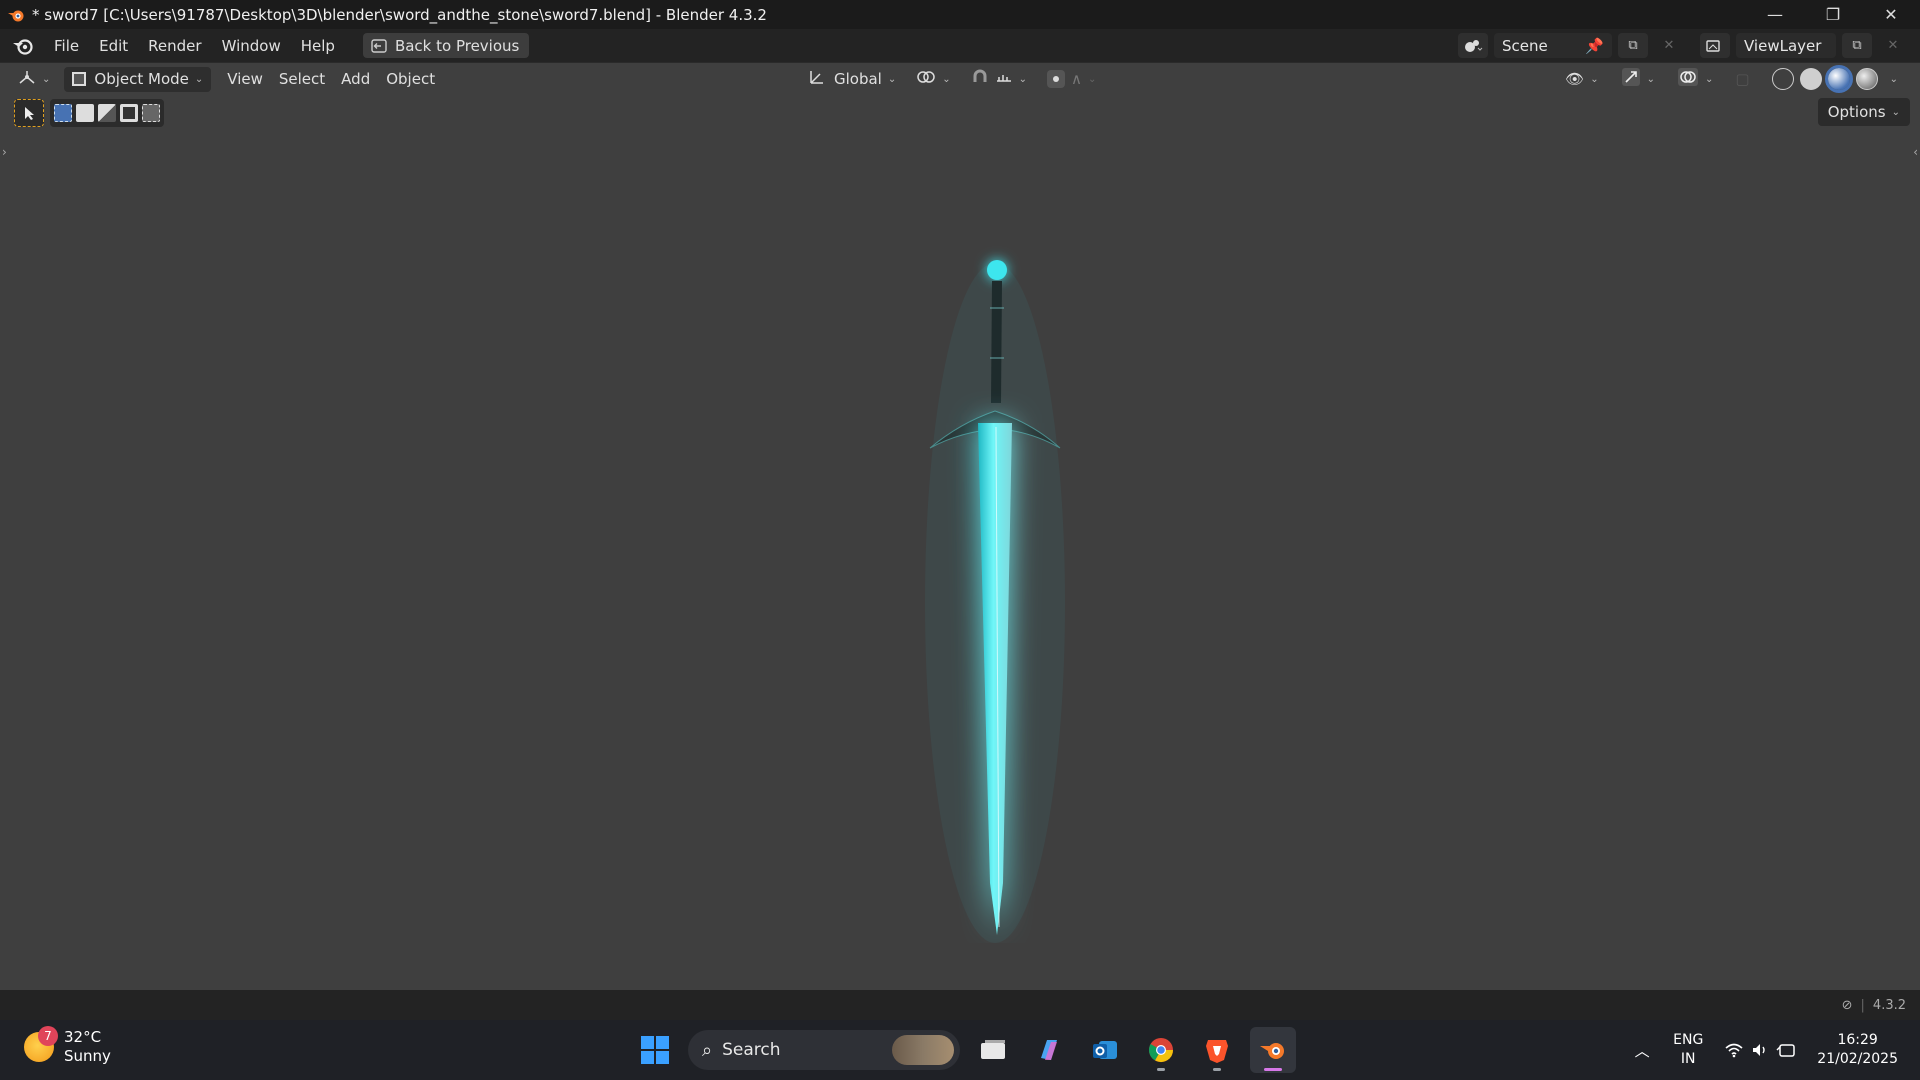 The height and width of the screenshot is (1080, 1920). I want to click on wireframe-shading-icon, so click(1782, 79).